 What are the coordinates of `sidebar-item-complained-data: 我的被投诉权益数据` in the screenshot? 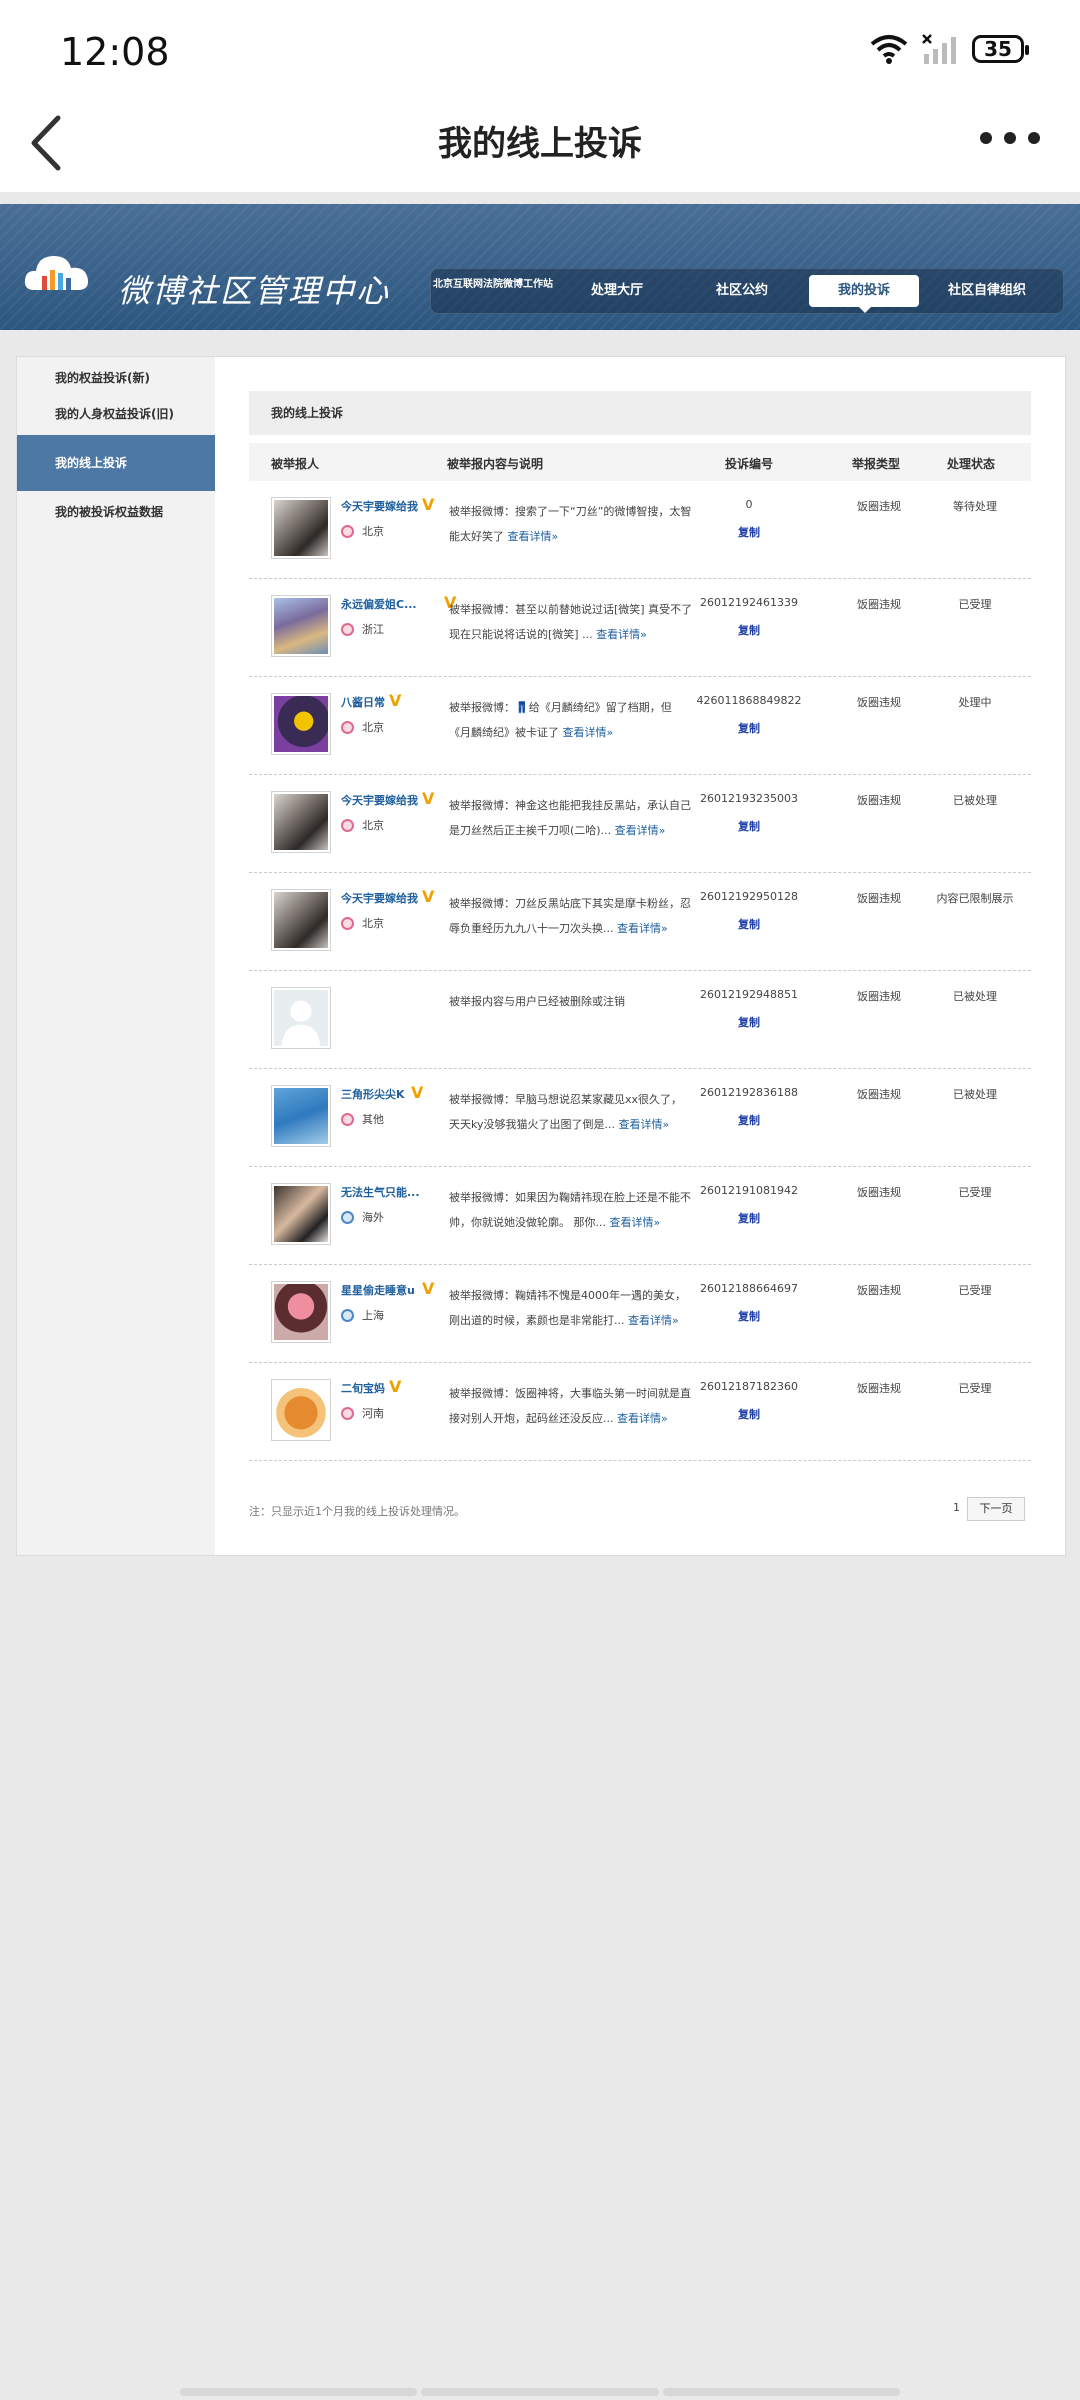 It's located at (116, 511).